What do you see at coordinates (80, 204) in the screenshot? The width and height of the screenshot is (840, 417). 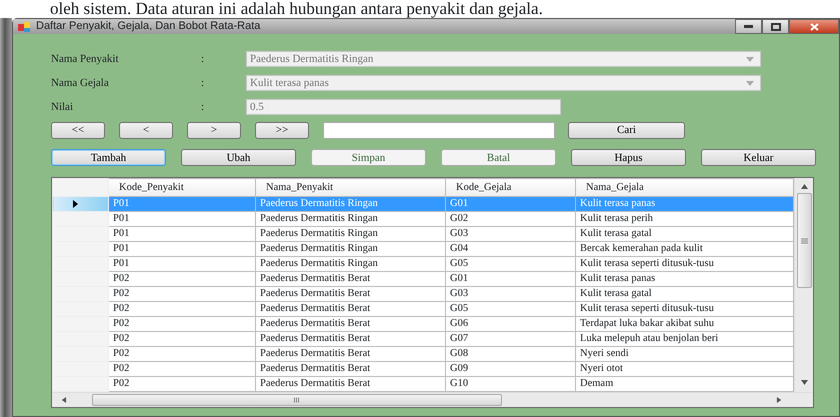 I see `row-header` at bounding box center [80, 204].